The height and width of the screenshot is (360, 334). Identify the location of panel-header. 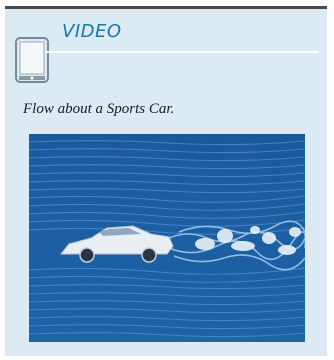
(166, 22).